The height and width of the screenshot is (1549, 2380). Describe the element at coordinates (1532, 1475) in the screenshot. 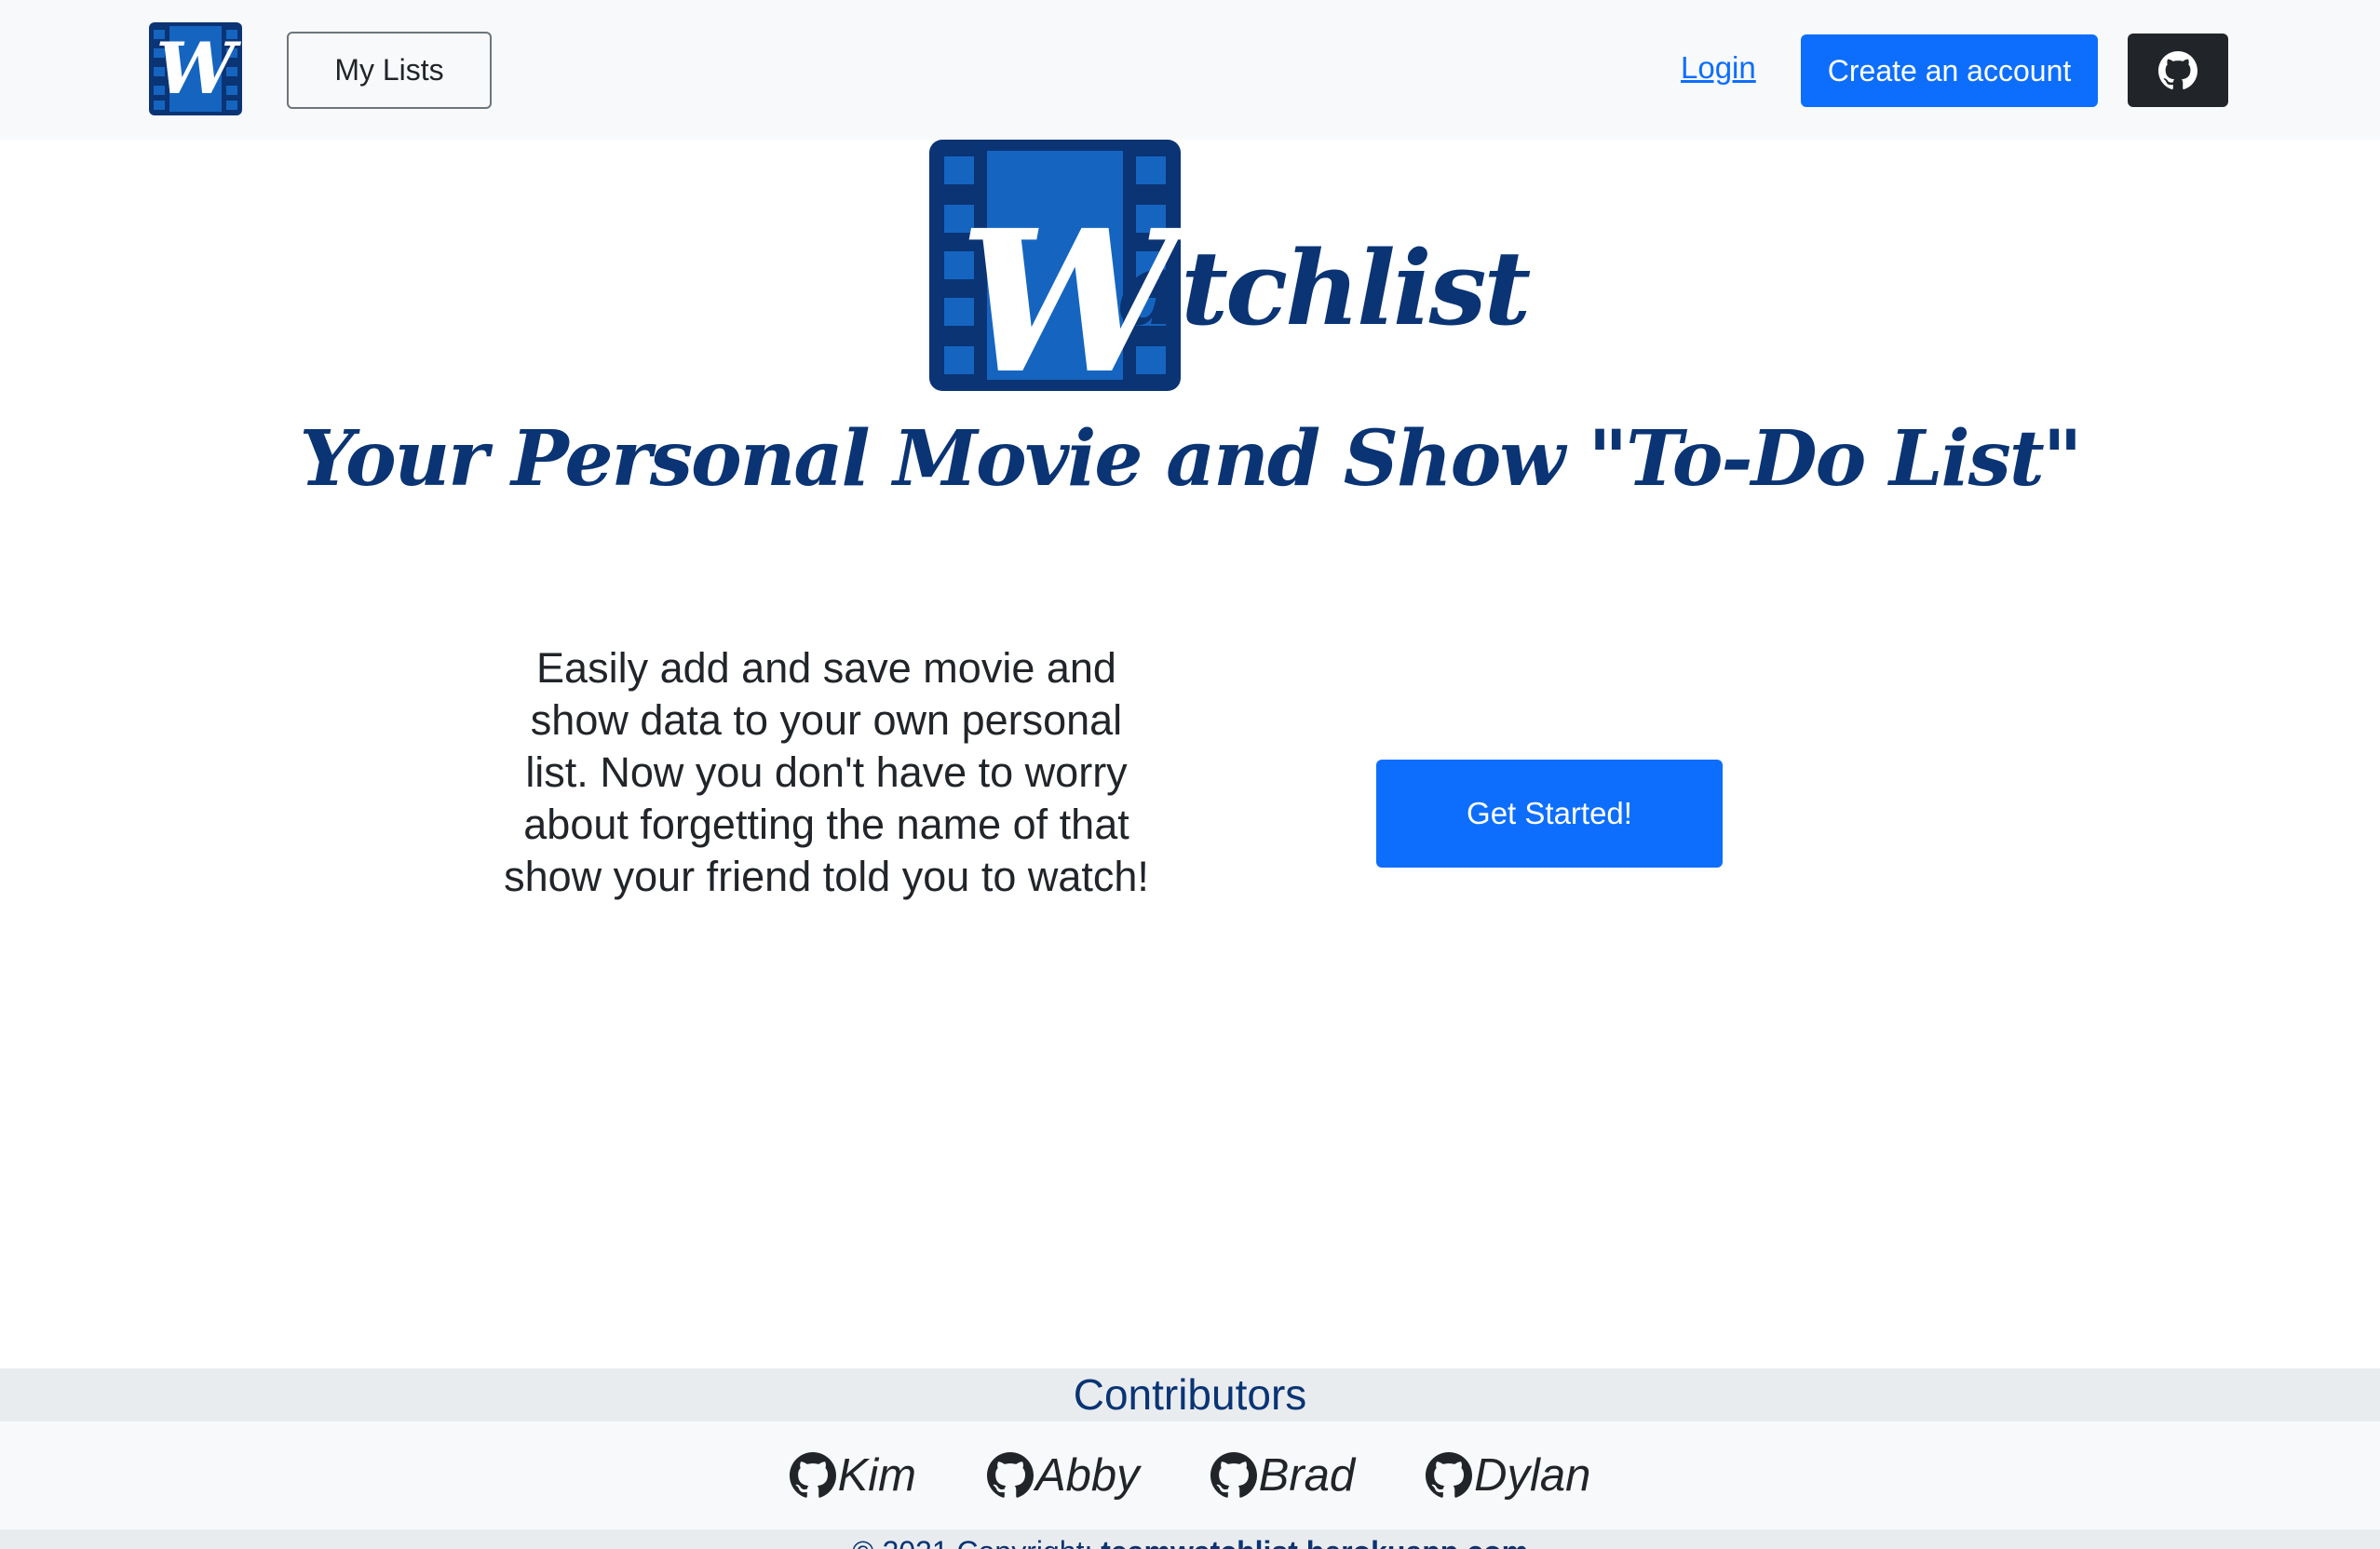

I see `contributor-name: Dylan` at that location.